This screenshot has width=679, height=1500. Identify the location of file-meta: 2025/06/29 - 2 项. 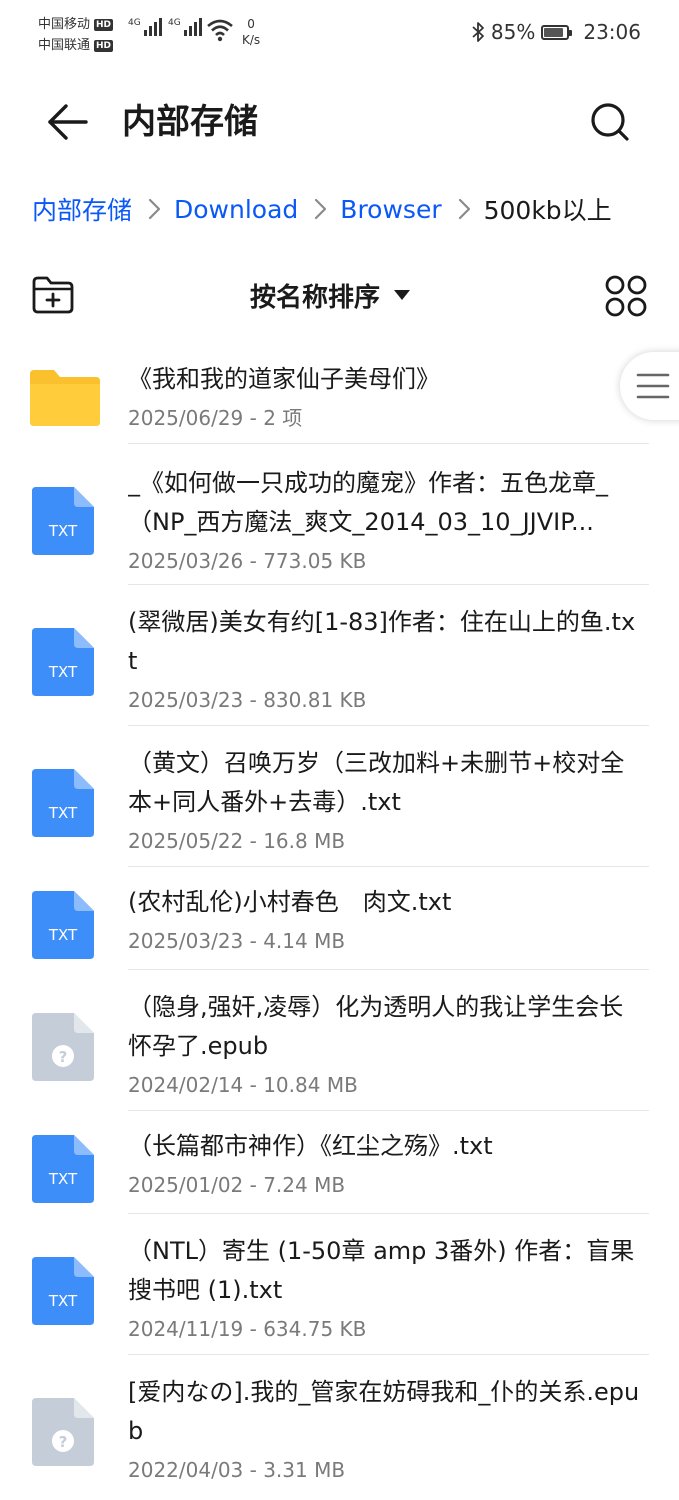
(215, 418).